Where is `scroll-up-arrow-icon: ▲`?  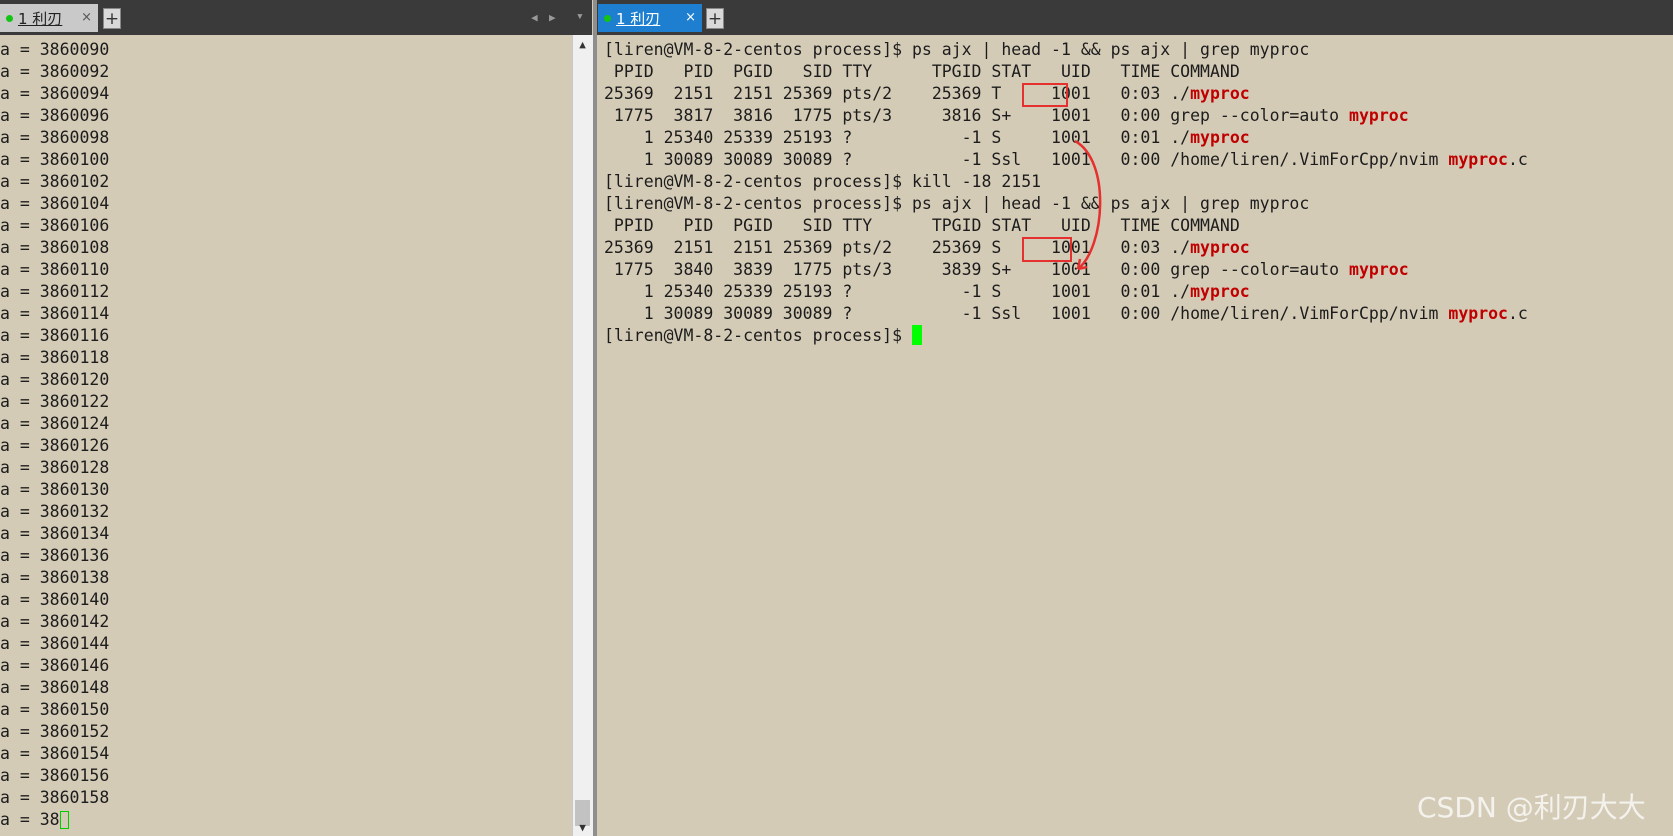 scroll-up-arrow-icon: ▲ is located at coordinates (582, 45).